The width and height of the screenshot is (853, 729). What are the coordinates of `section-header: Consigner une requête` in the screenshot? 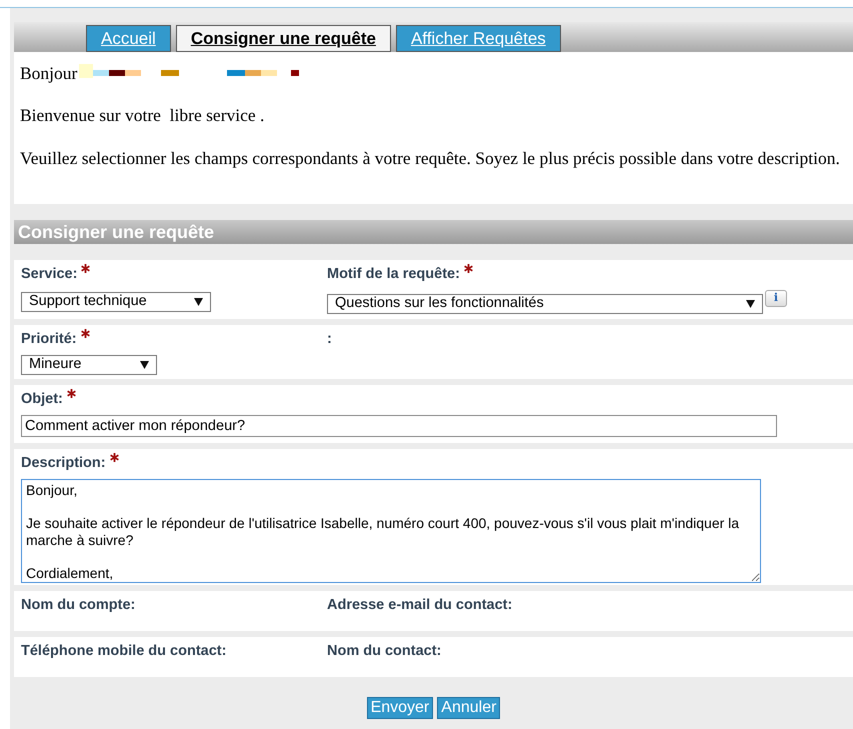 It's located at (433, 232).